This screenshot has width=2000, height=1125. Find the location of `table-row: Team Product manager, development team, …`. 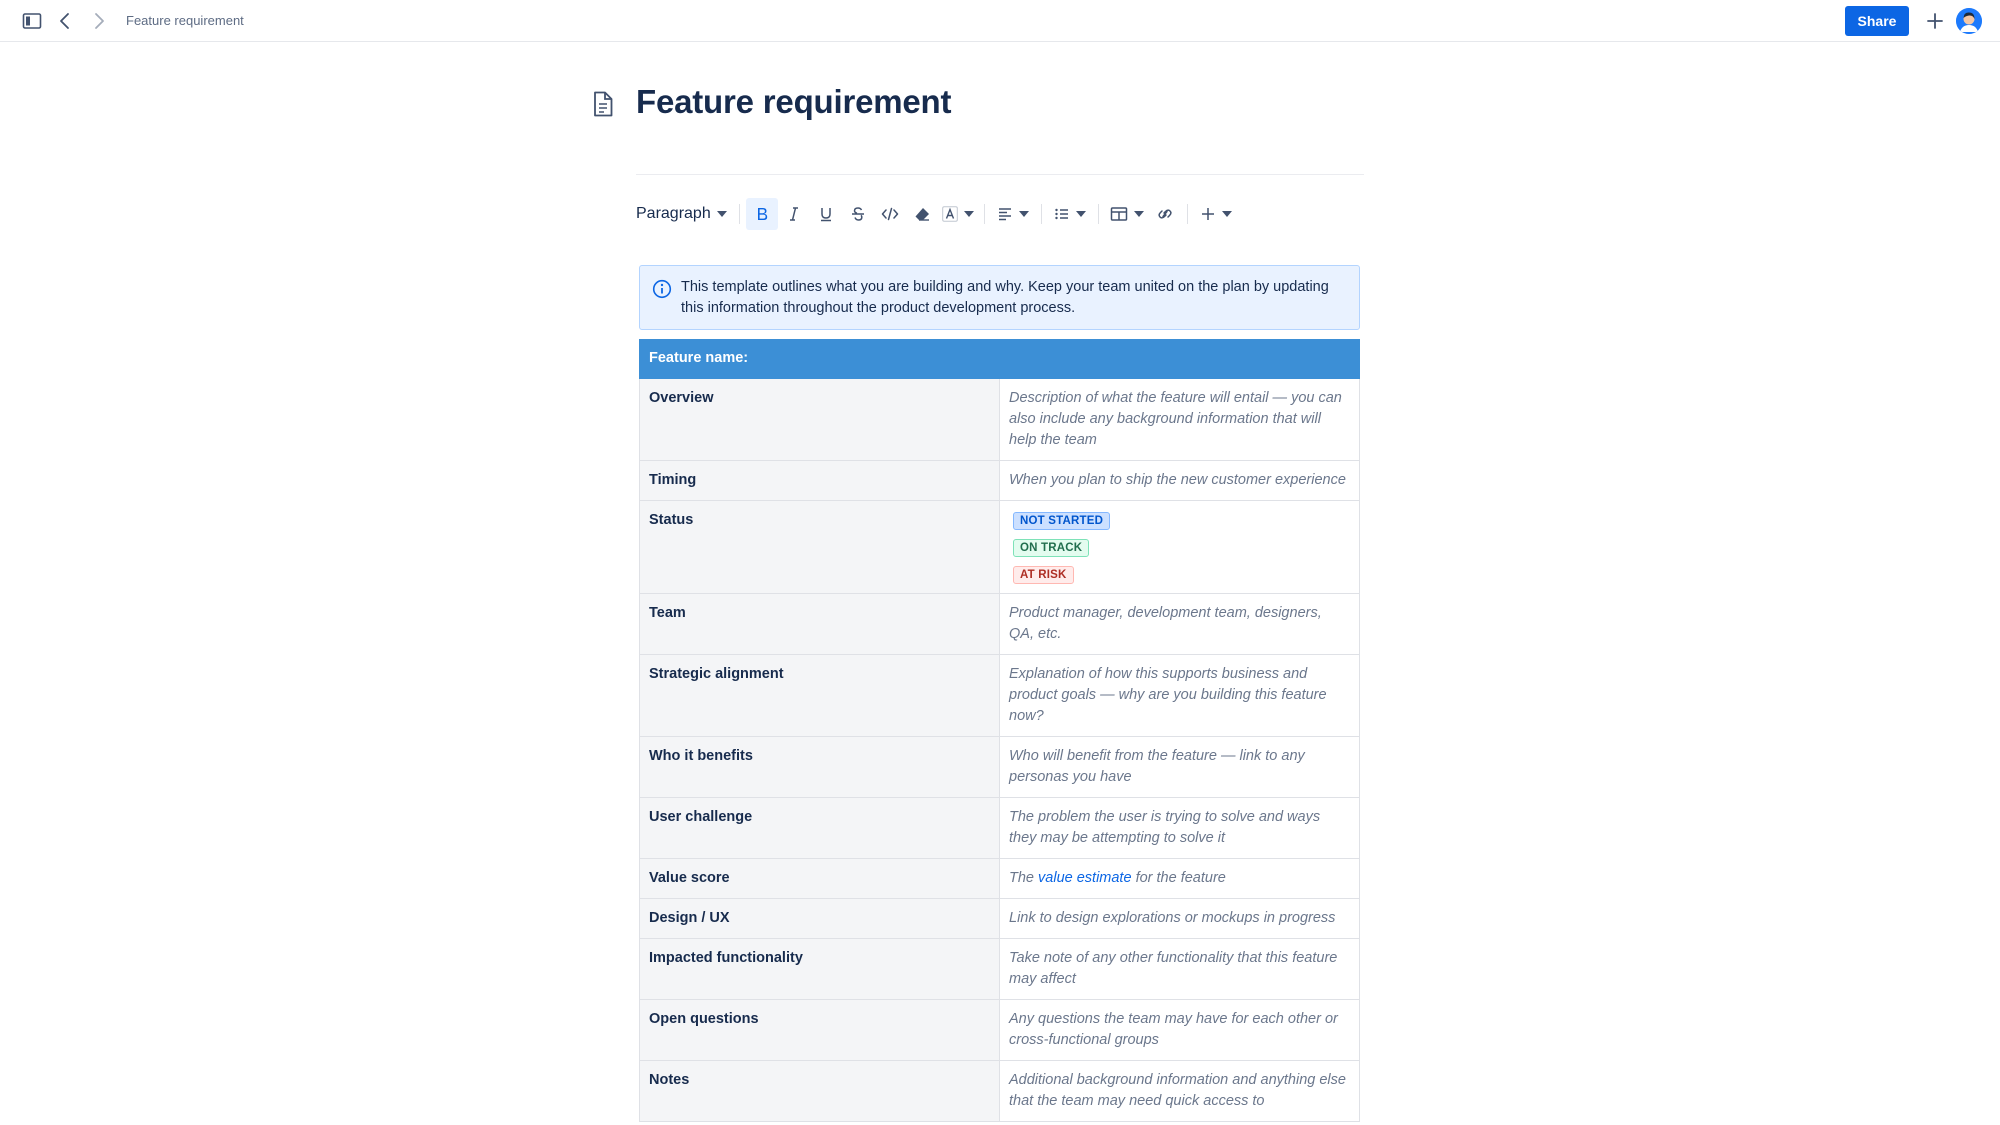

table-row: Team Product manager, development team, … is located at coordinates (999, 624).